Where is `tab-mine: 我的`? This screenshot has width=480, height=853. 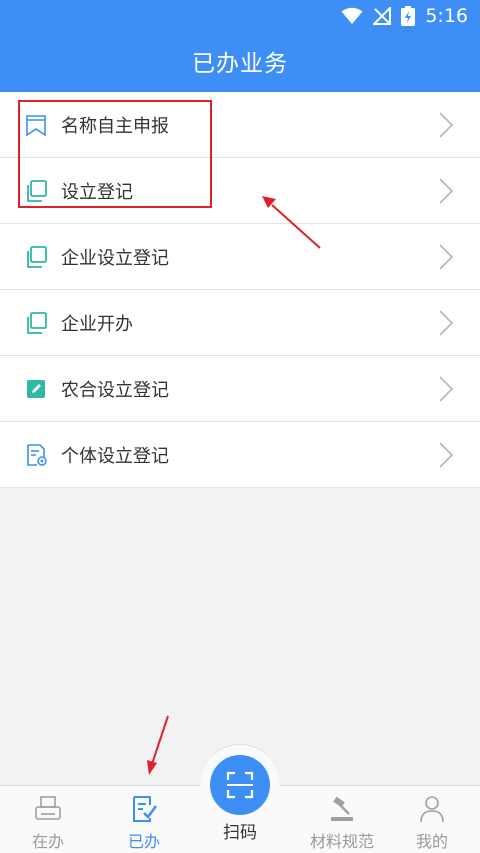
tab-mine: 我的 is located at coordinates (432, 819).